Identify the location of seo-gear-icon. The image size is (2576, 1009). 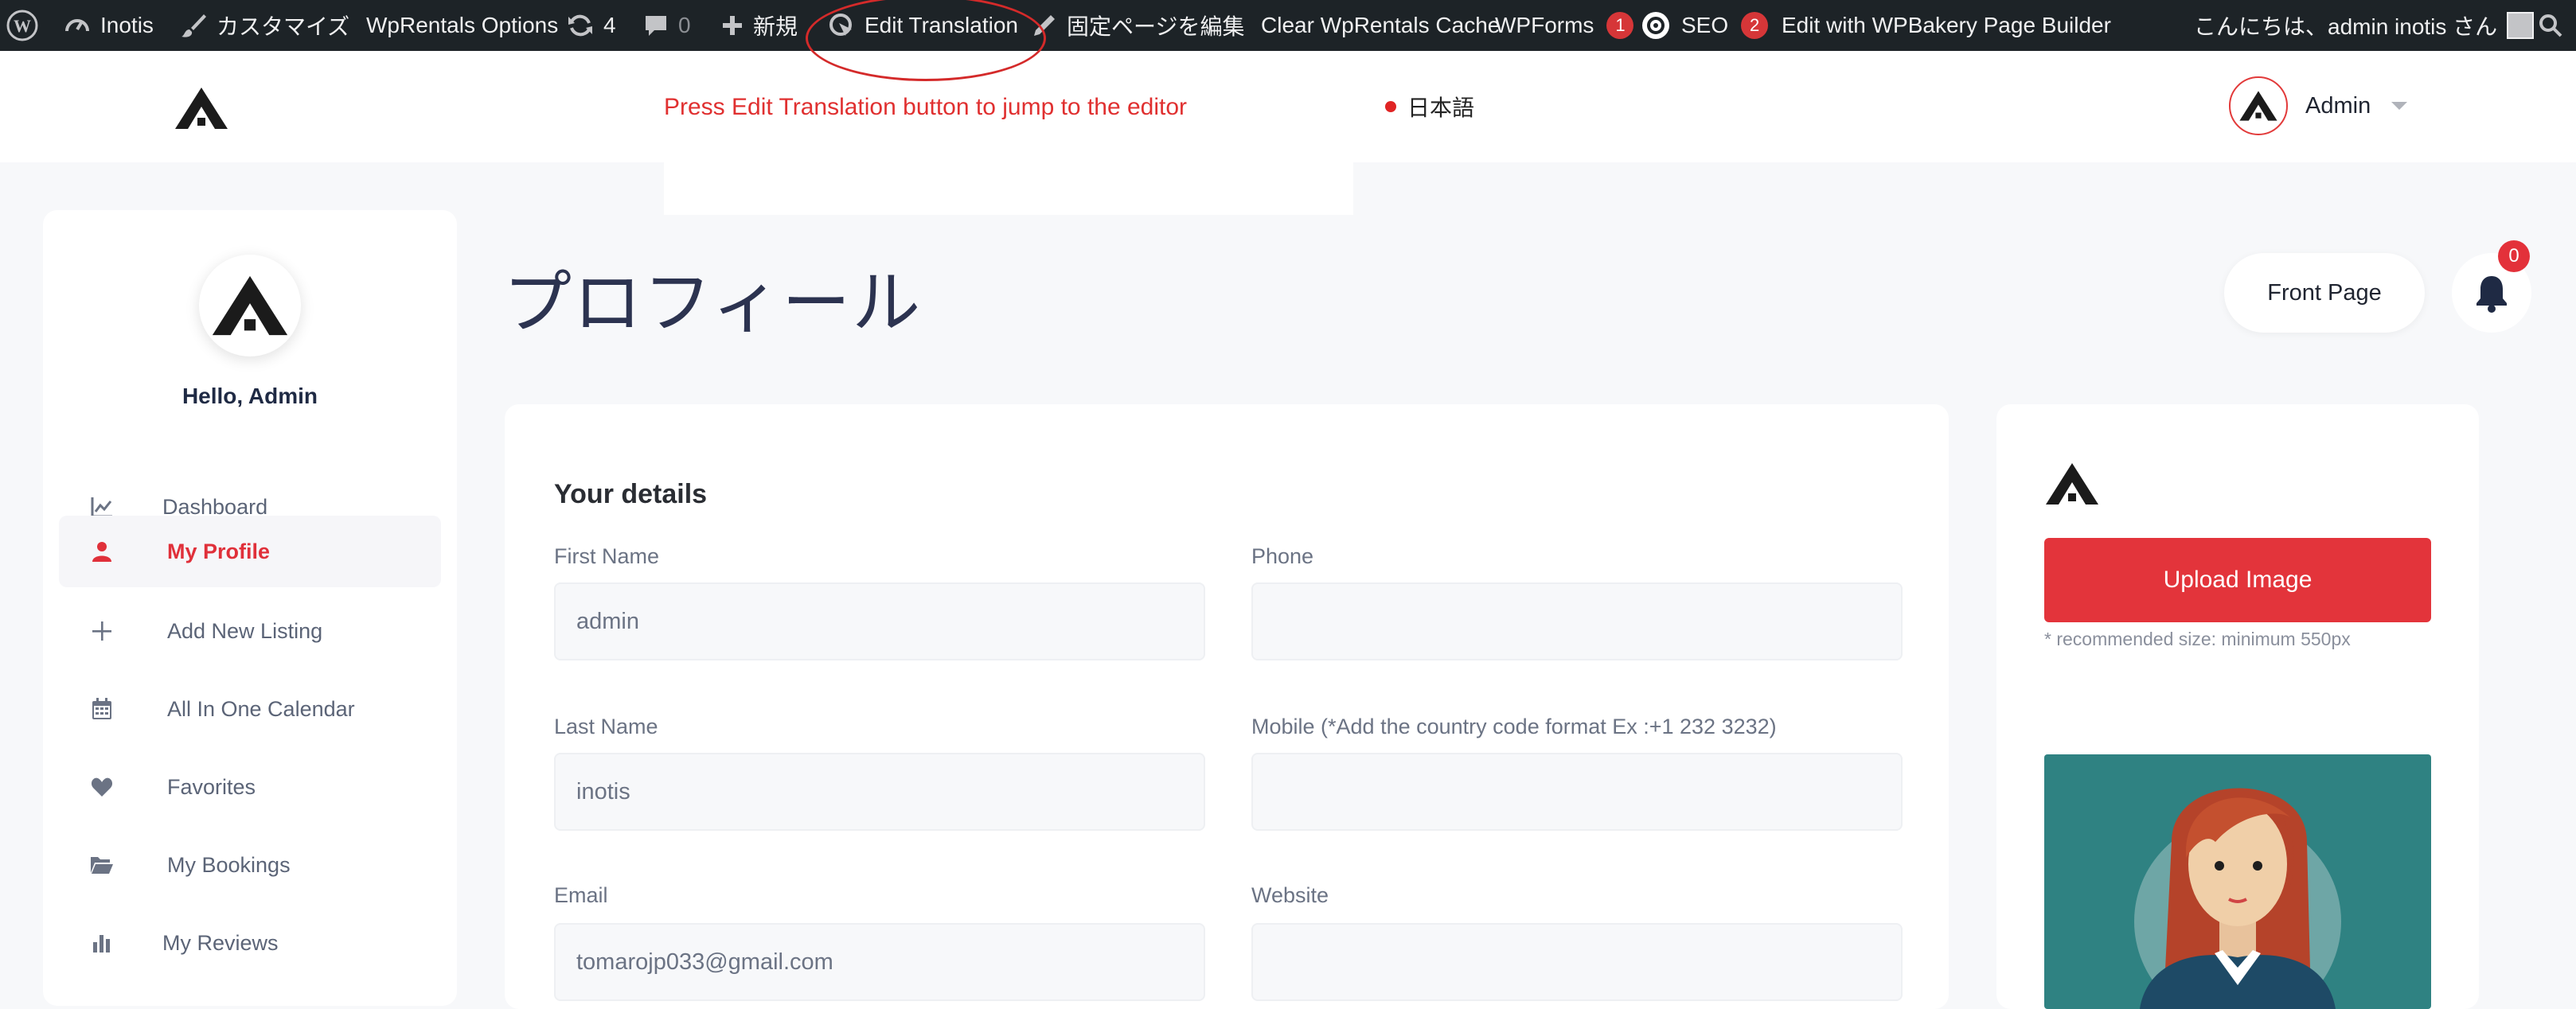
(1656, 25).